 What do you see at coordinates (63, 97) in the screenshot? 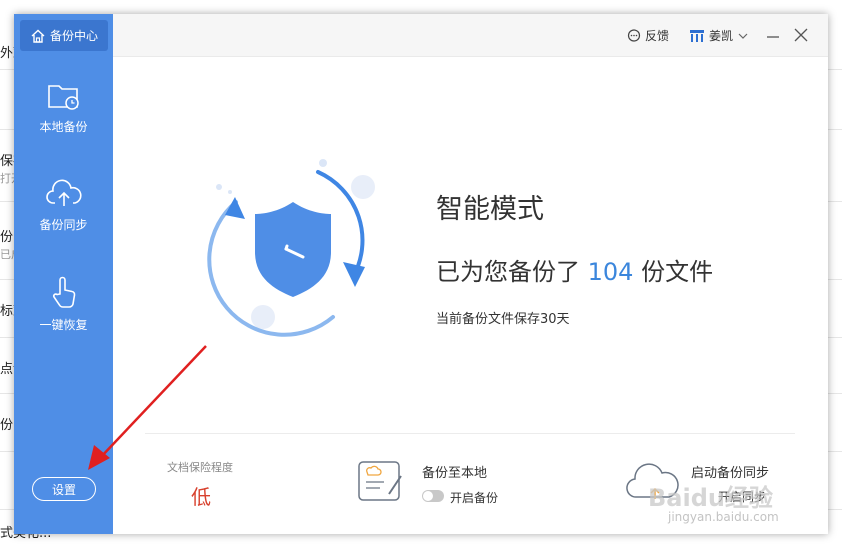
I see `local-backup-folder-icon` at bounding box center [63, 97].